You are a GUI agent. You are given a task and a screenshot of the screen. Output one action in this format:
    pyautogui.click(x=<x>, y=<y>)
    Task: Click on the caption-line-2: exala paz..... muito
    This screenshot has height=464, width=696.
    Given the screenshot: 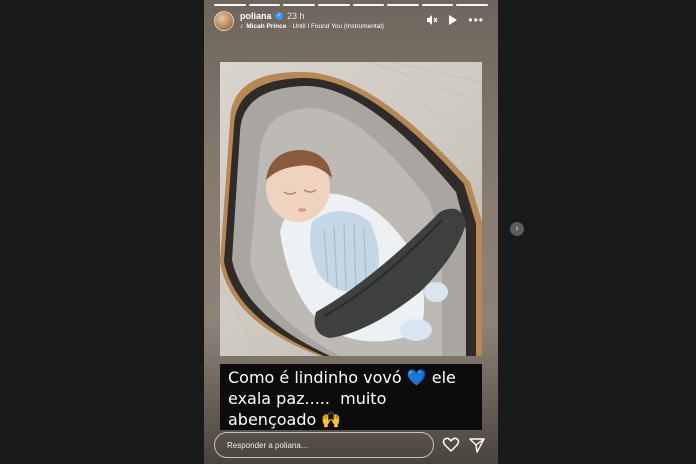 What is the action you would take?
    pyautogui.click(x=307, y=398)
    